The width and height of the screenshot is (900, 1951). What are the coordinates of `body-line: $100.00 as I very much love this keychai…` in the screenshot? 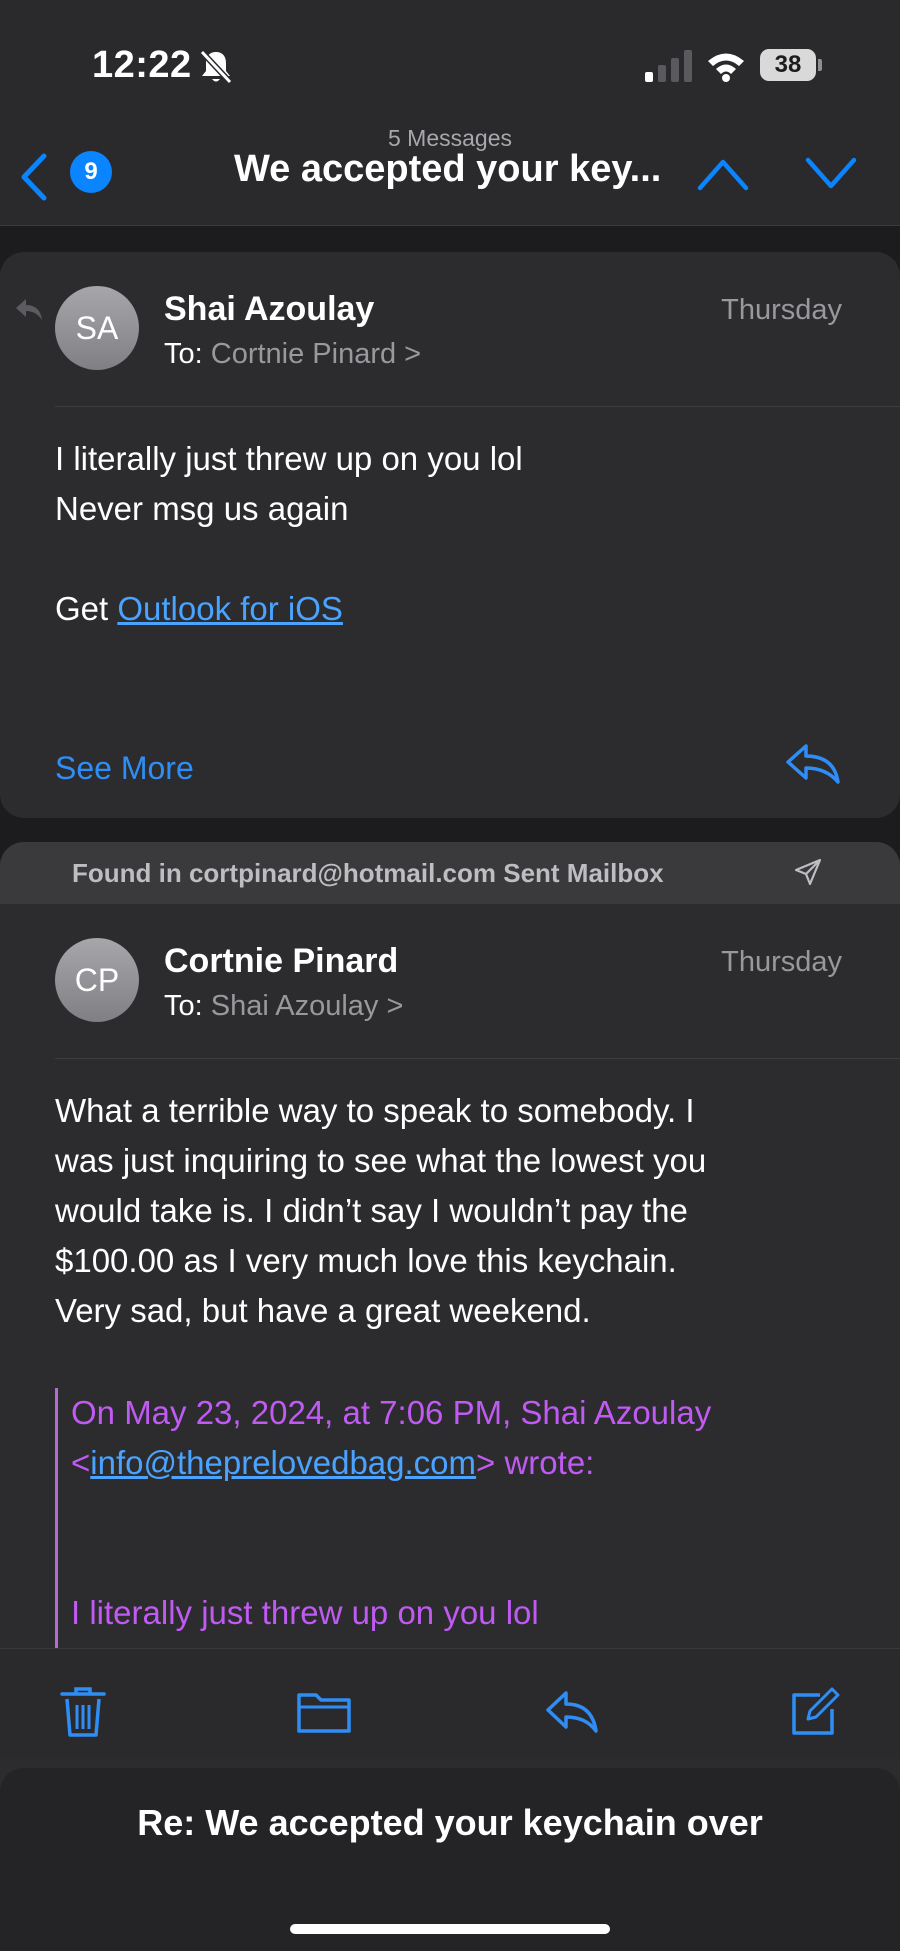 It's located at (366, 1260).